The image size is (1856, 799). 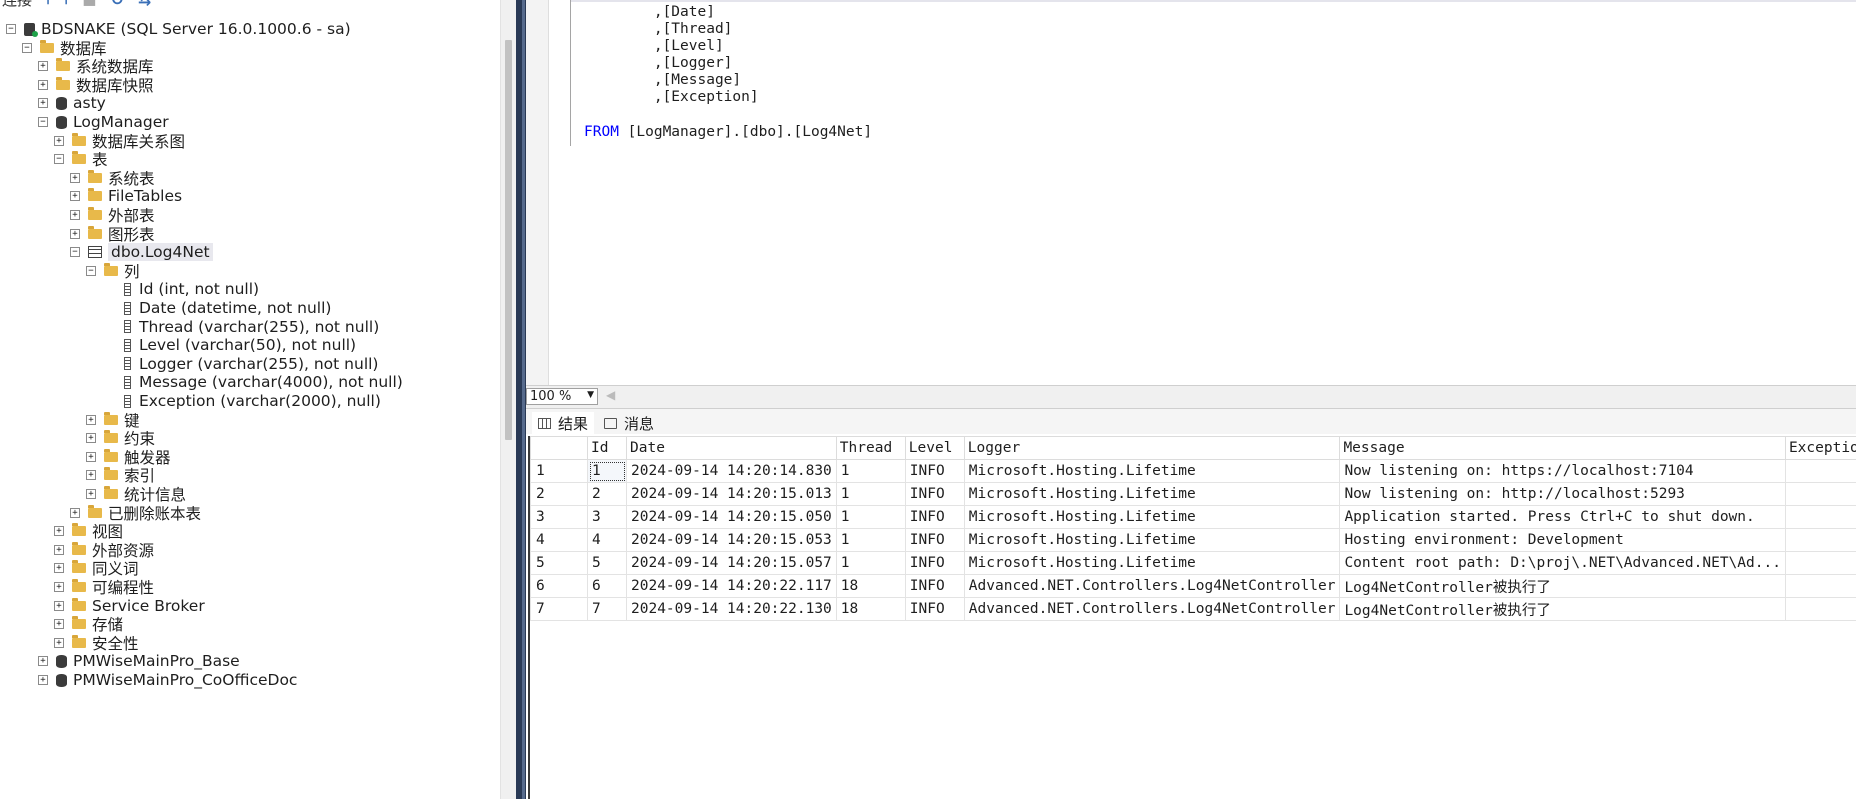 I want to click on table-cell: Now listening on: https://localhost:7104, so click(x=1562, y=471).